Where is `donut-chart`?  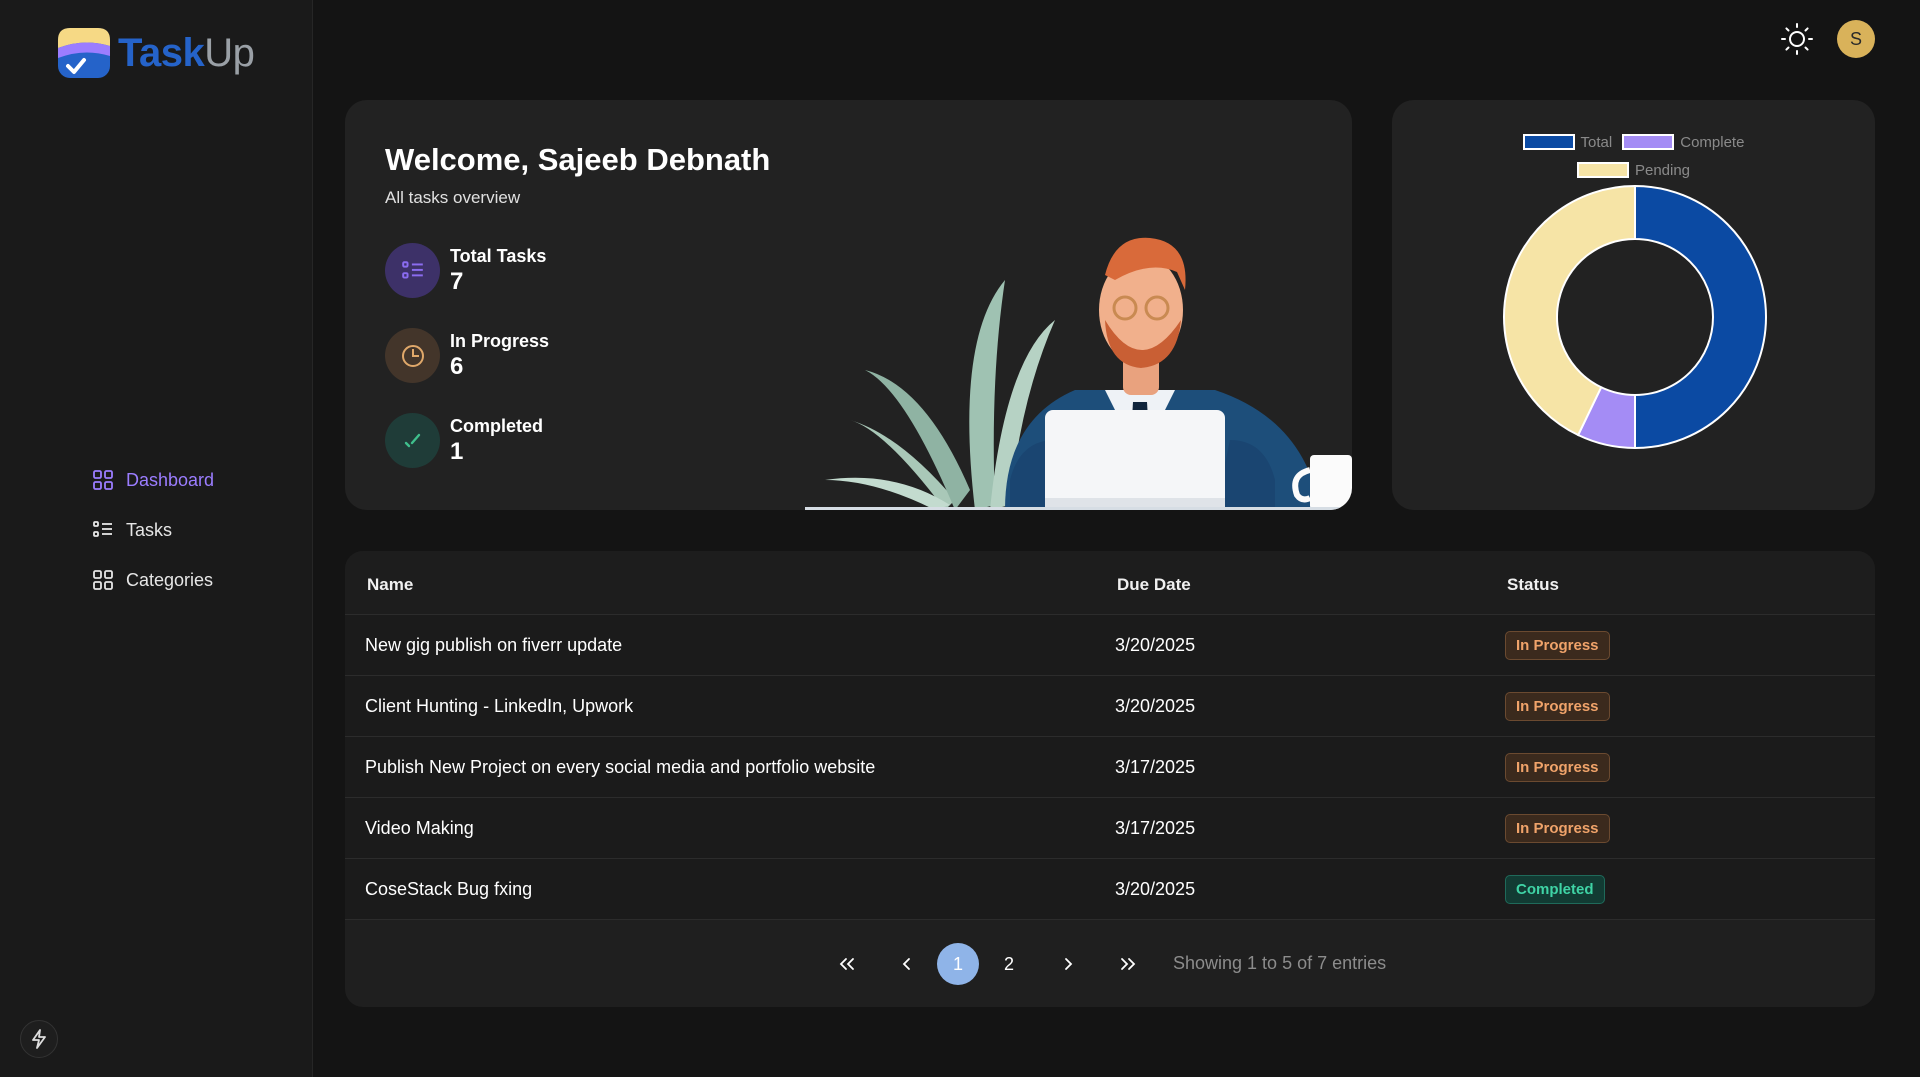 donut-chart is located at coordinates (1635, 317).